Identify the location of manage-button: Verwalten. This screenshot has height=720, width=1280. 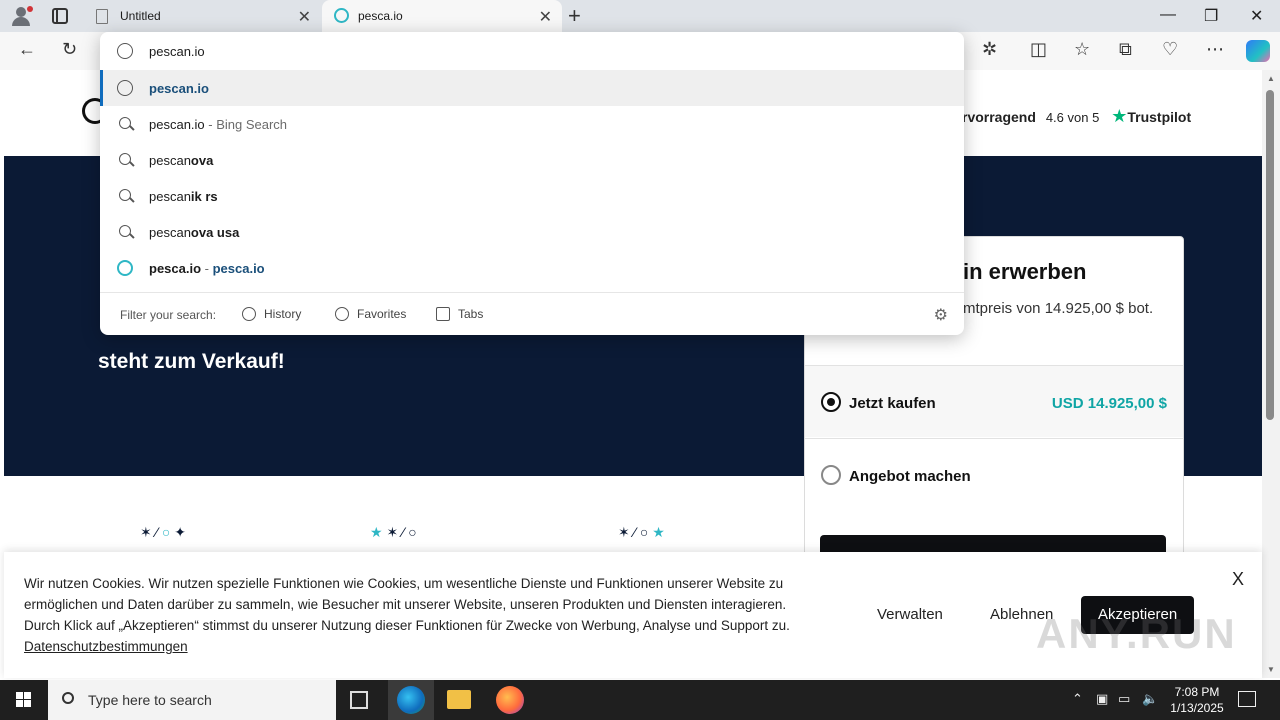
(910, 615).